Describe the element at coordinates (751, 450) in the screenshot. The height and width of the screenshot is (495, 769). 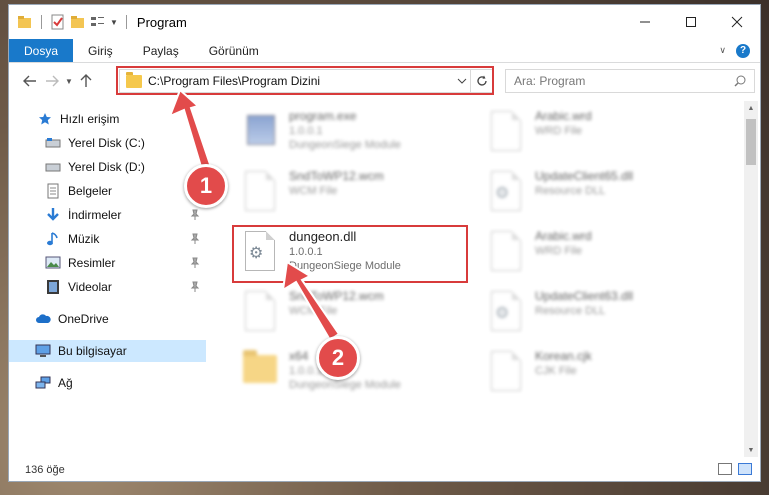
I see `scroll-down-icon: ▼` at that location.